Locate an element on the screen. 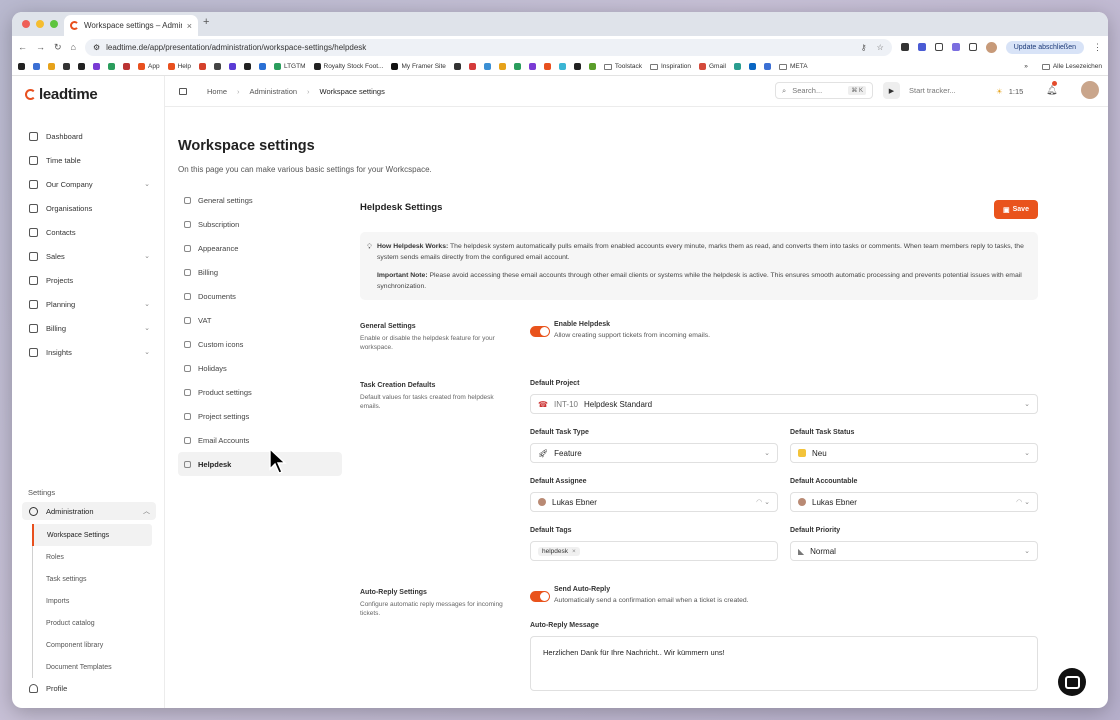 This screenshot has height=720, width=1120. bookmark-help: Help is located at coordinates (179, 66).